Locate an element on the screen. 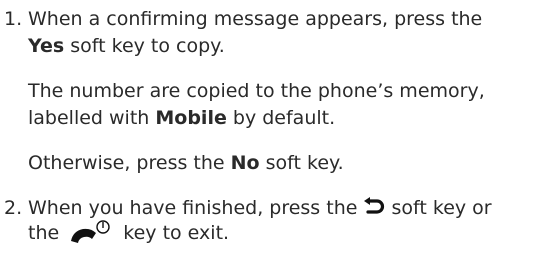  otherwise-line: Otherwise, press the No soft key. is located at coordinates (278, 163).